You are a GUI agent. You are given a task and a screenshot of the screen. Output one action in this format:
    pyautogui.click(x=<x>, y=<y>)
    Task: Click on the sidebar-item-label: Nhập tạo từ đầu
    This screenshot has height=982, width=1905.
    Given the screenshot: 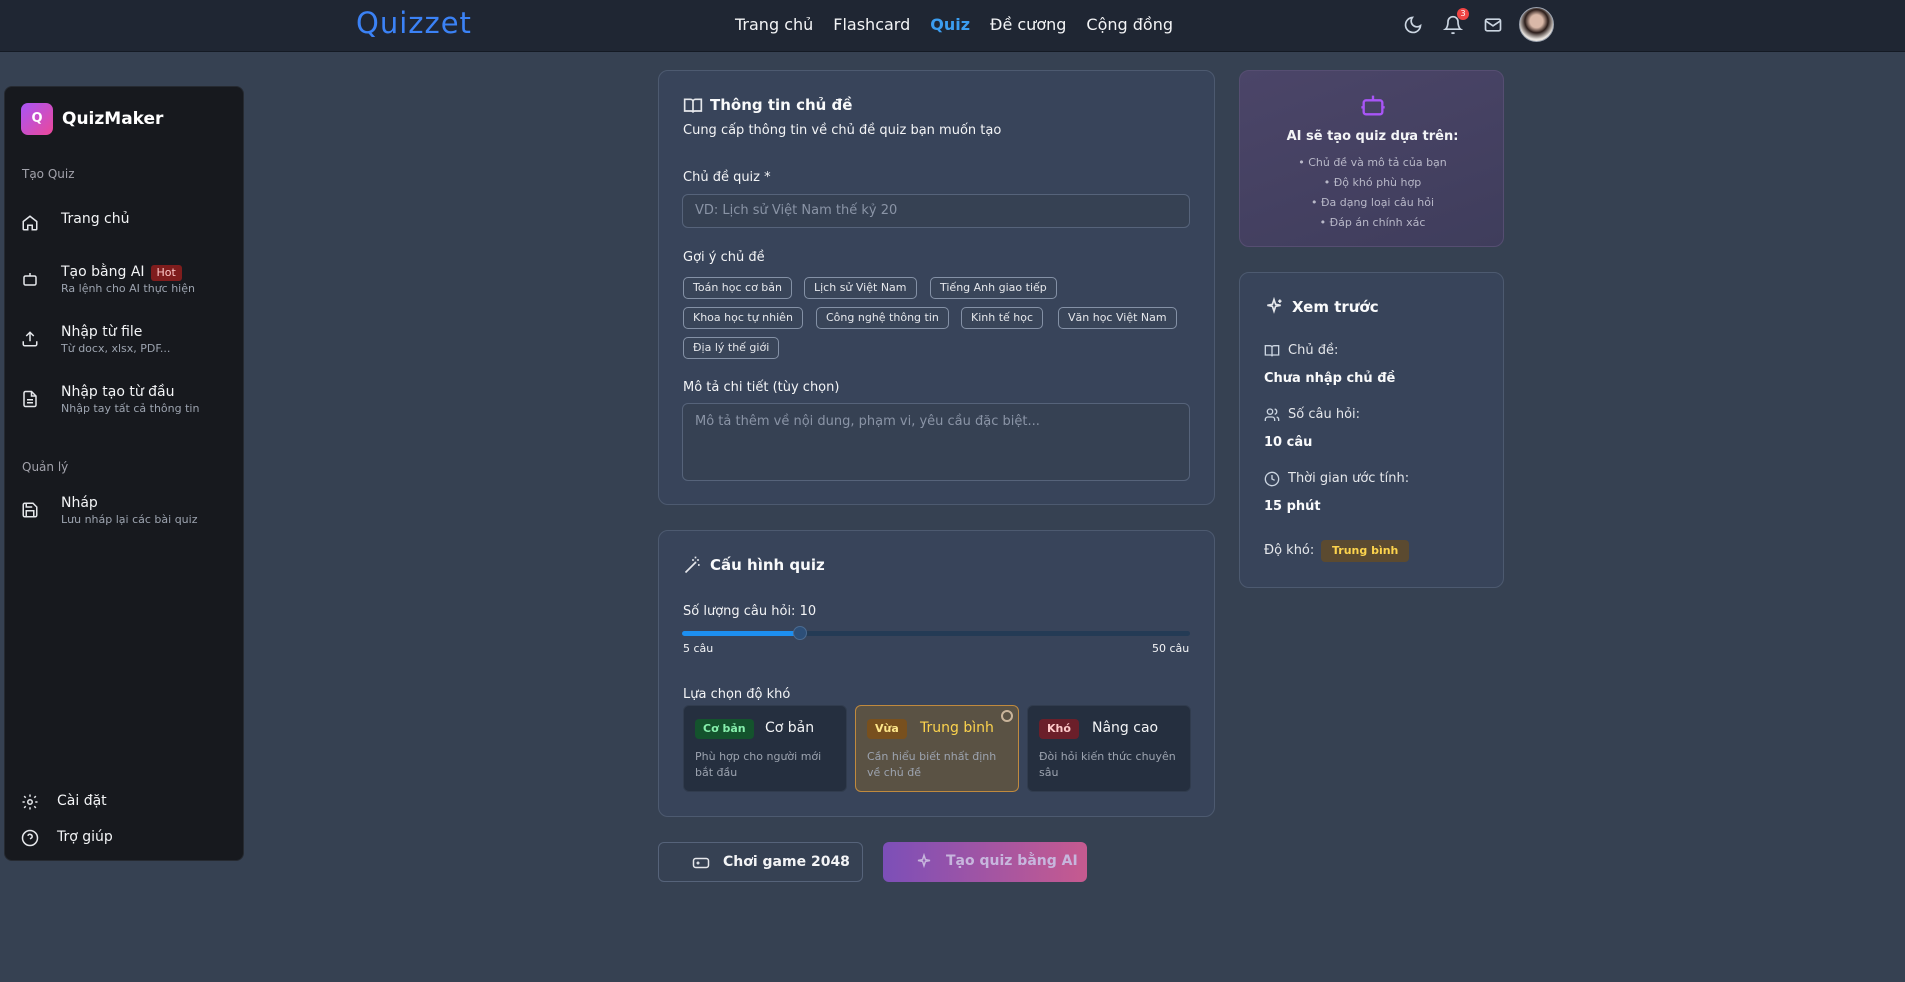 What is the action you would take?
    pyautogui.click(x=118, y=392)
    